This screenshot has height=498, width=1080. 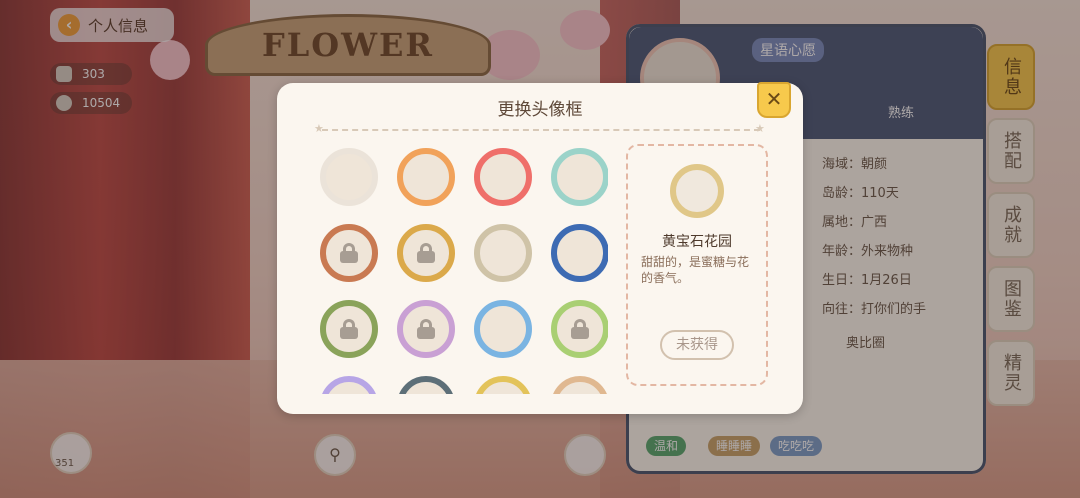 What do you see at coordinates (695, 270) in the screenshot?
I see `frame-description: 甜甜的，是蜜糖与花的香气。` at bounding box center [695, 270].